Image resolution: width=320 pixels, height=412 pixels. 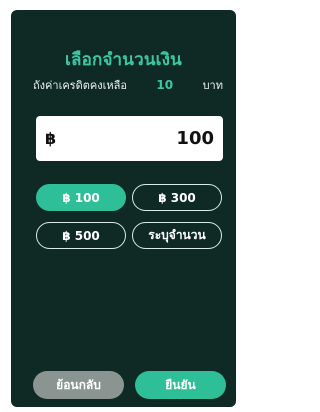 I want to click on amount-option-300: ฿ 300, so click(x=177, y=197).